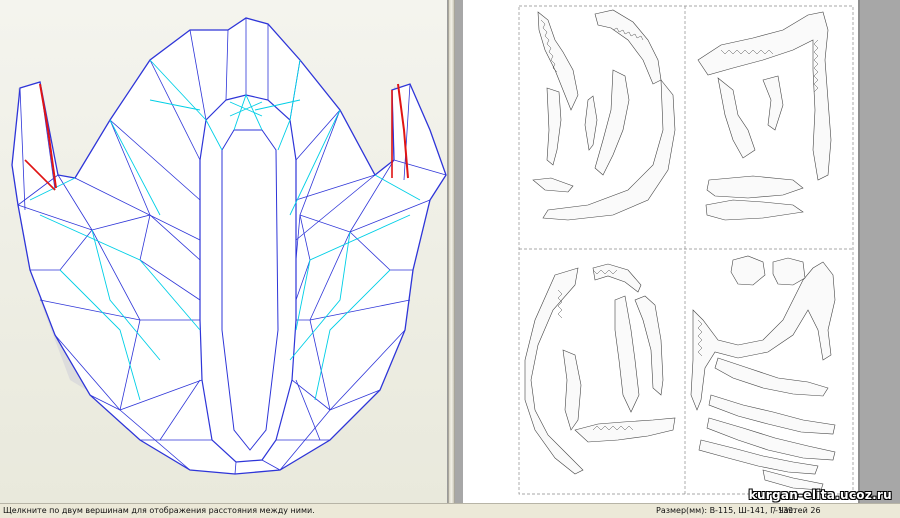  Describe the element at coordinates (451, 251) in the screenshot. I see `view-splitter` at that location.